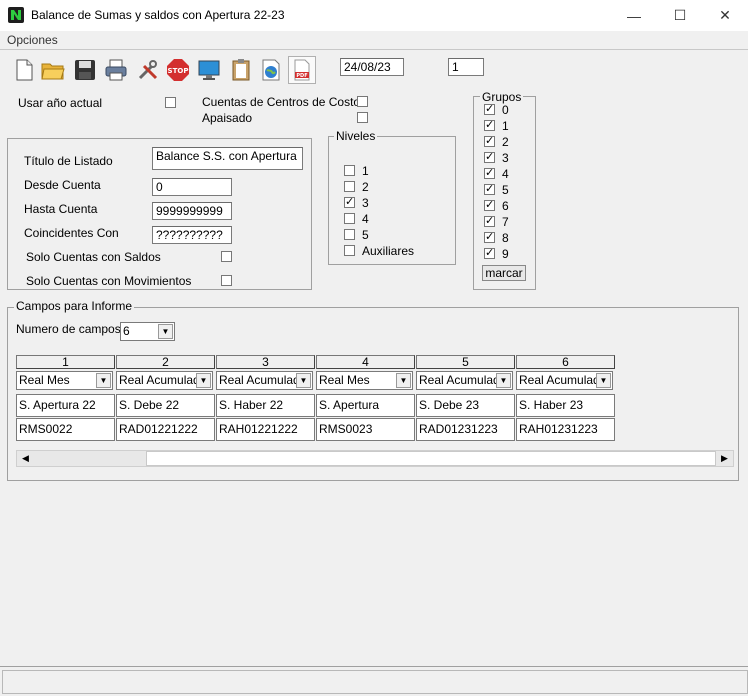 This screenshot has height=696, width=748. I want to click on apaisado-checkbox, so click(362, 117).